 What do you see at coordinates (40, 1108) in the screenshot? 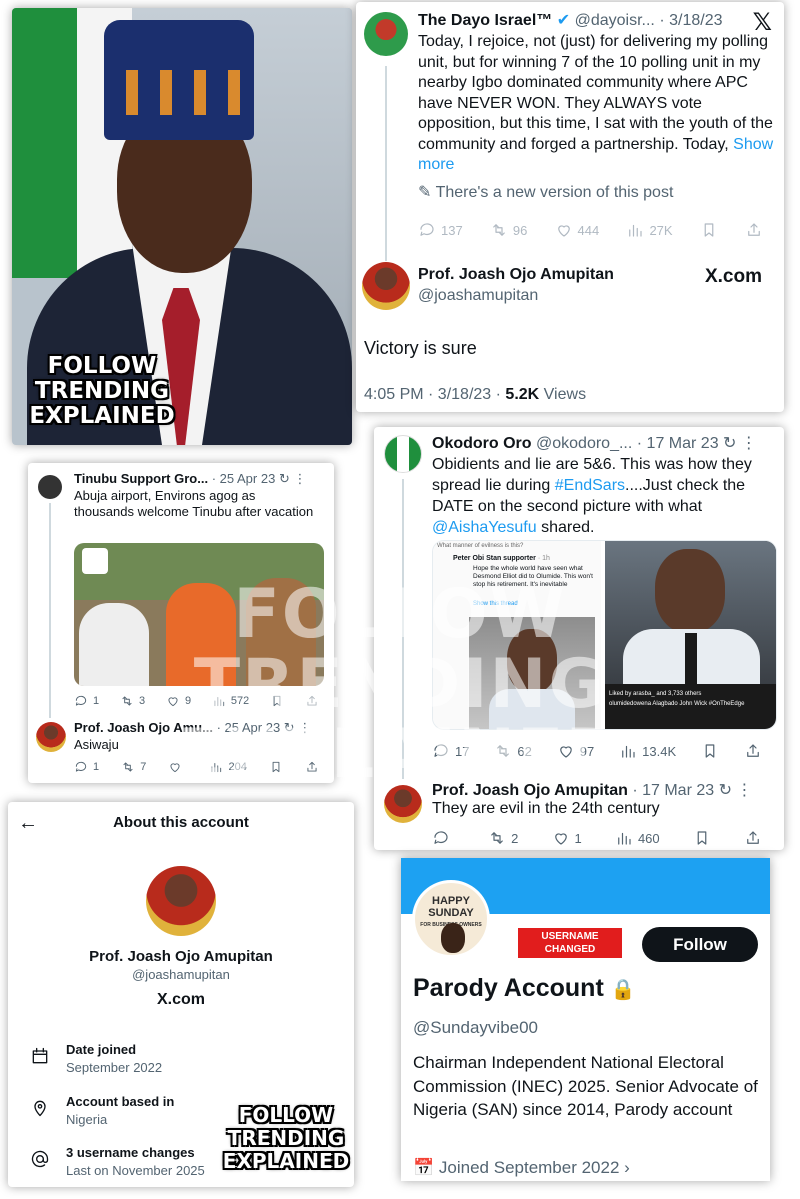
I see `location-icon` at bounding box center [40, 1108].